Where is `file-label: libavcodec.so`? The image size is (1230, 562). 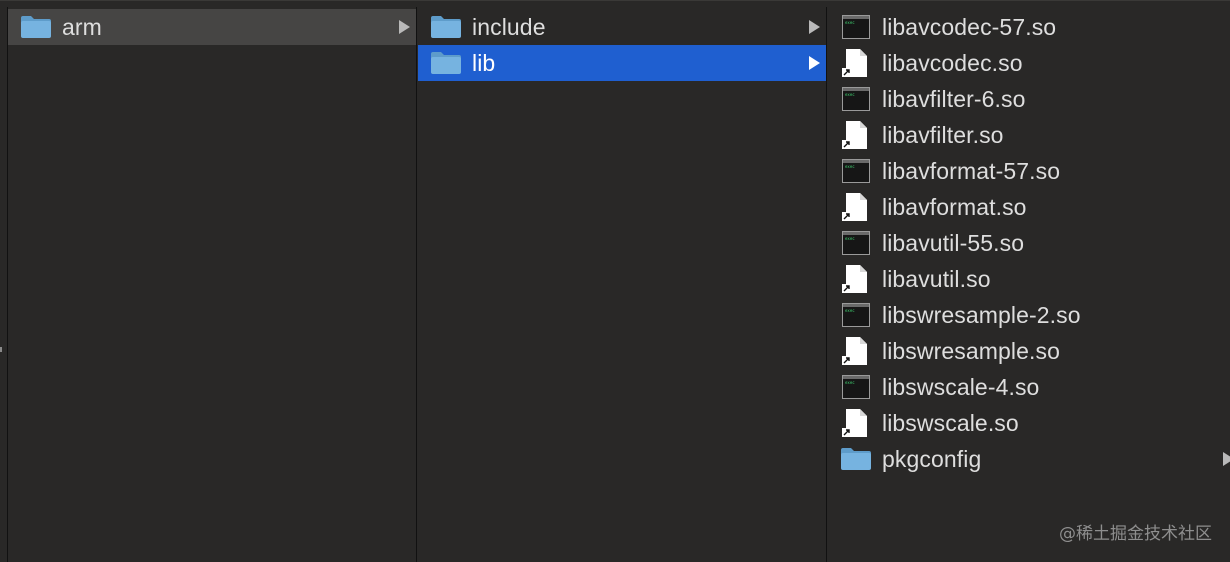
file-label: libavcodec.so is located at coordinates (952, 62).